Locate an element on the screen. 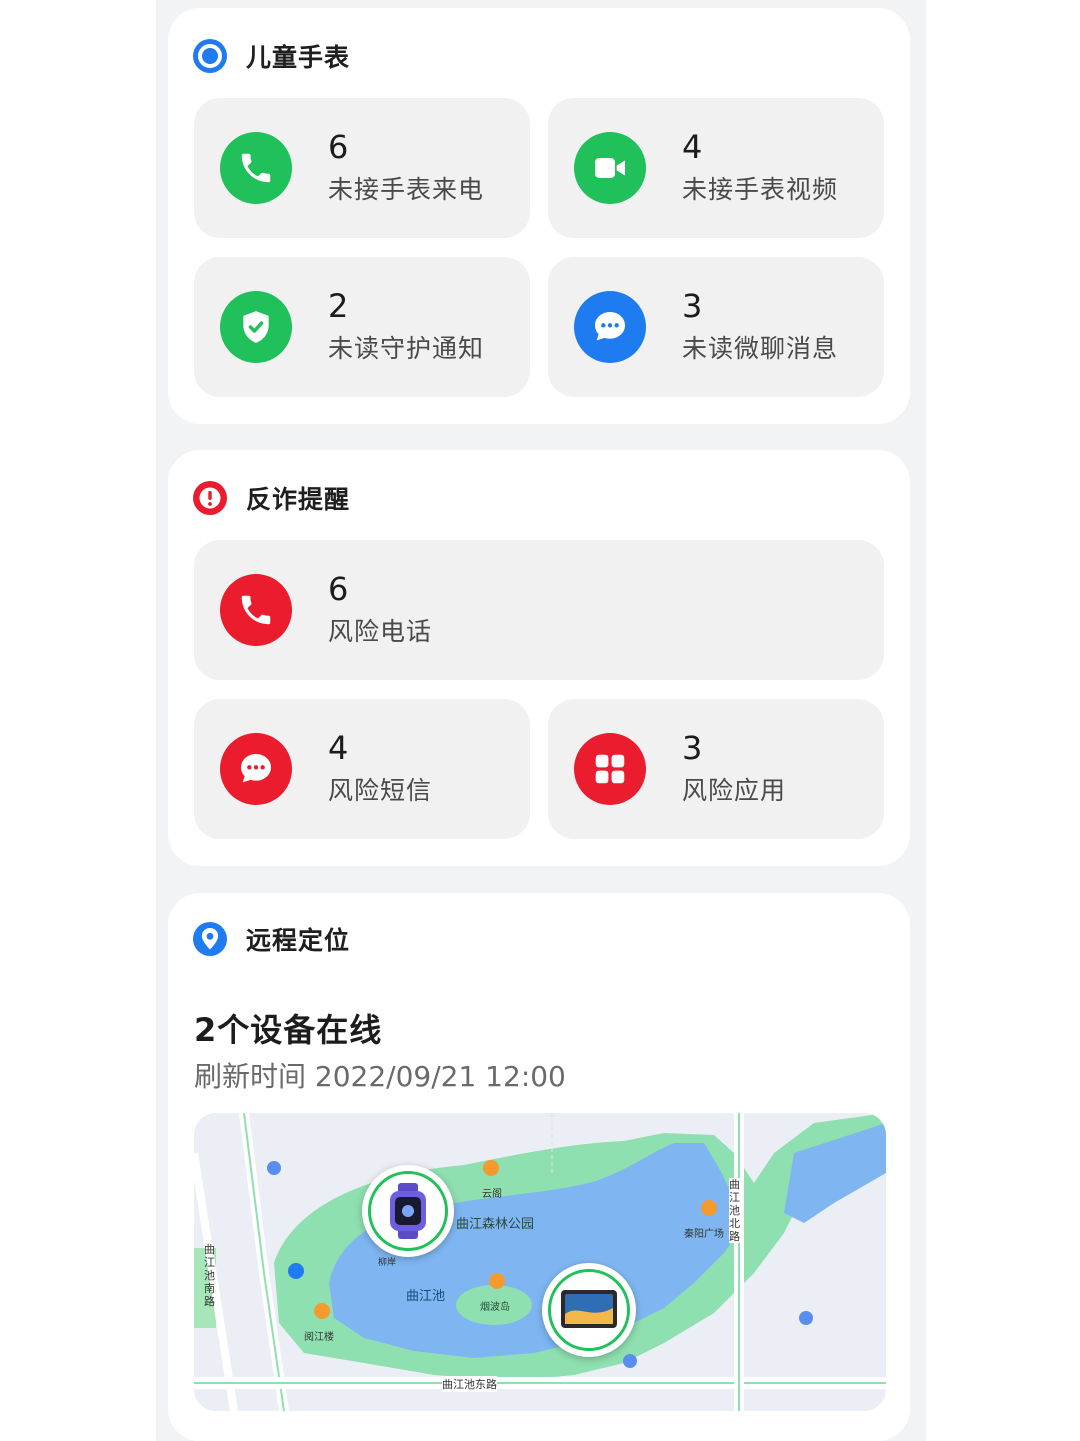 Image resolution: width=1080 pixels, height=1441 pixels. watch-card-header: 儿童手表 is located at coordinates (271, 56).